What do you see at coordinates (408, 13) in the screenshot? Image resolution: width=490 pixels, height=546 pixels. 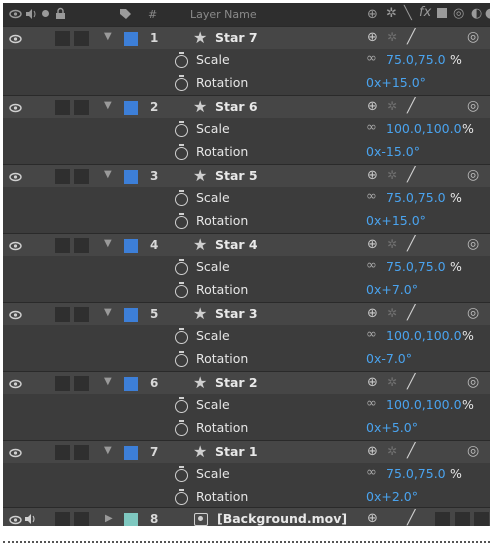 I see `quality-icon: ╲` at bounding box center [408, 13].